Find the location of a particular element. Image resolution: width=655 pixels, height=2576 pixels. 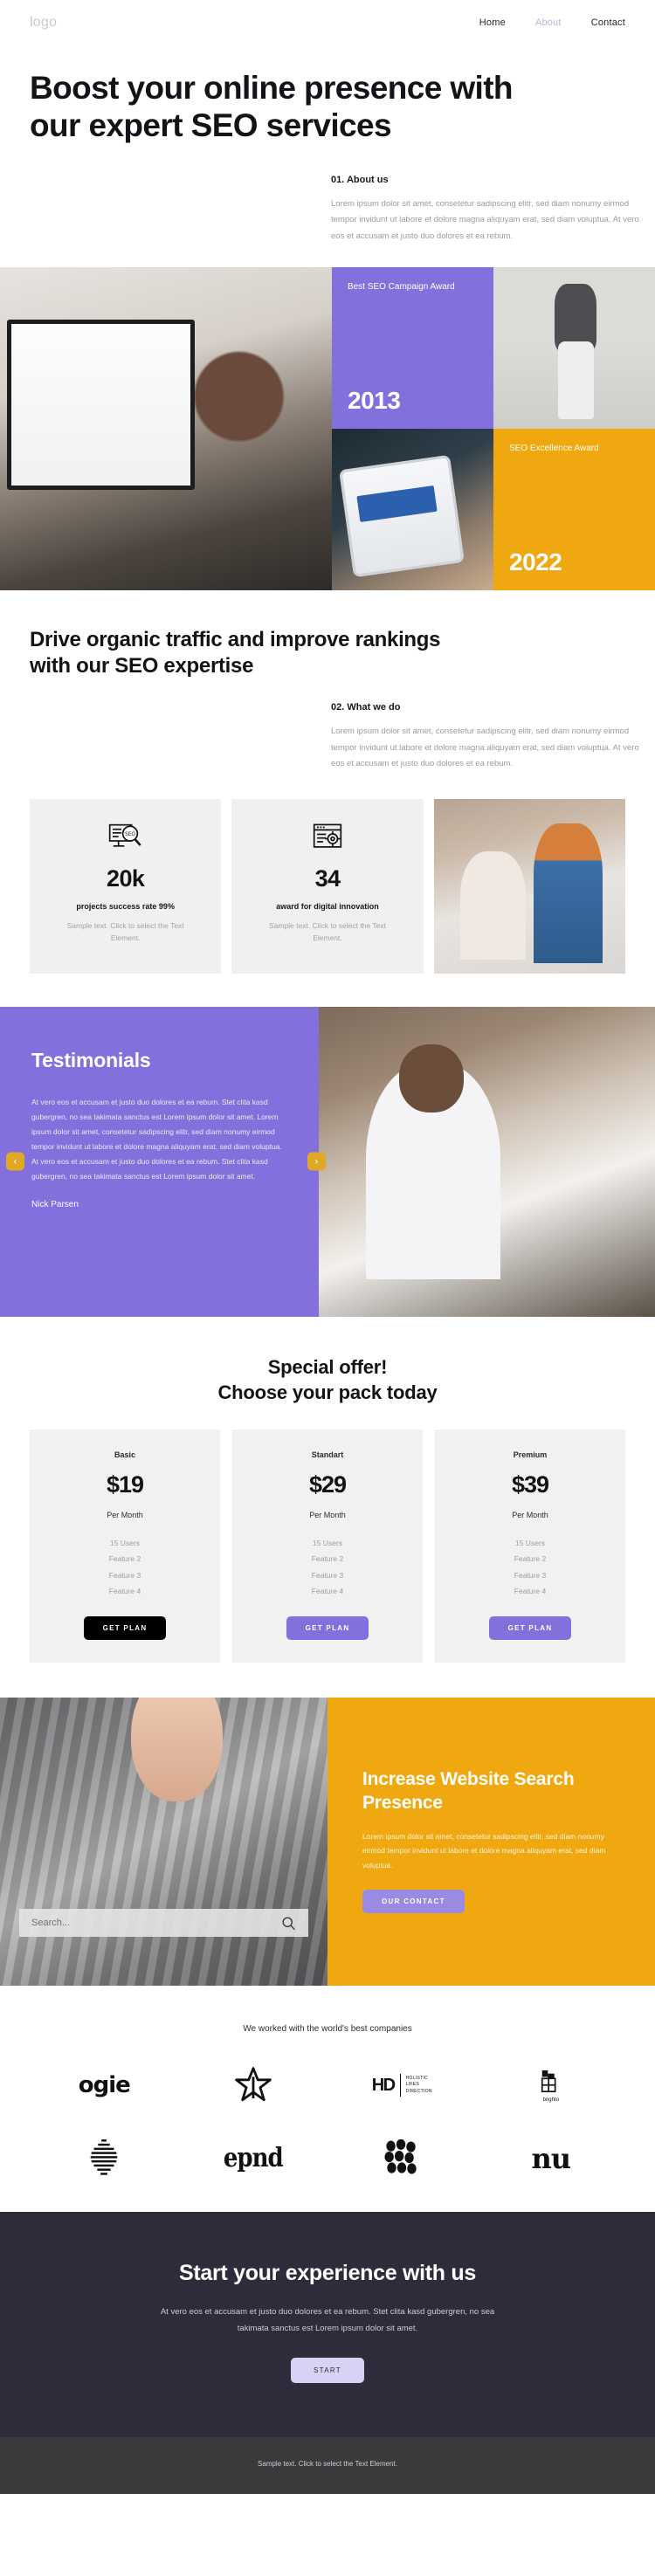

epnd-logo: epnd is located at coordinates (253, 2158).